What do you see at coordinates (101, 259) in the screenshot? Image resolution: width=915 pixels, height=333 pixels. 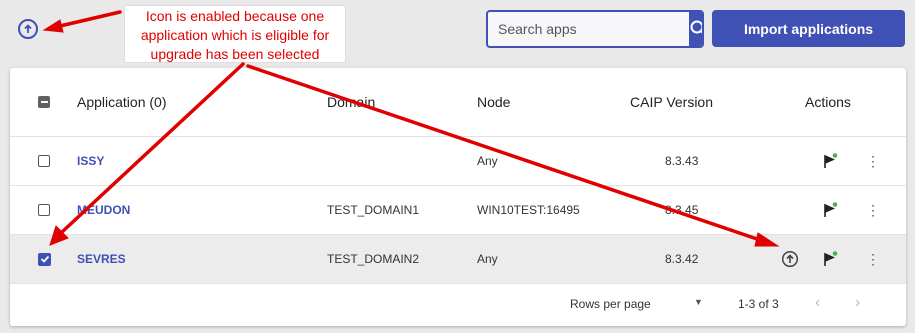 I see `application-name-link: SEVRES` at bounding box center [101, 259].